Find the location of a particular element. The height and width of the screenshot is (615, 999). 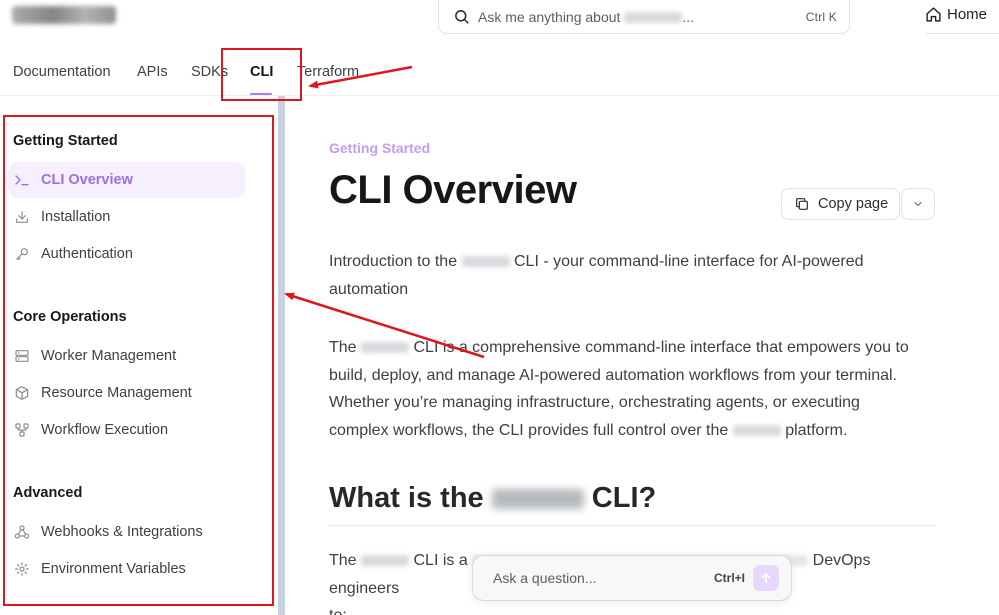

copy-page-button: Copy page is located at coordinates (840, 204).